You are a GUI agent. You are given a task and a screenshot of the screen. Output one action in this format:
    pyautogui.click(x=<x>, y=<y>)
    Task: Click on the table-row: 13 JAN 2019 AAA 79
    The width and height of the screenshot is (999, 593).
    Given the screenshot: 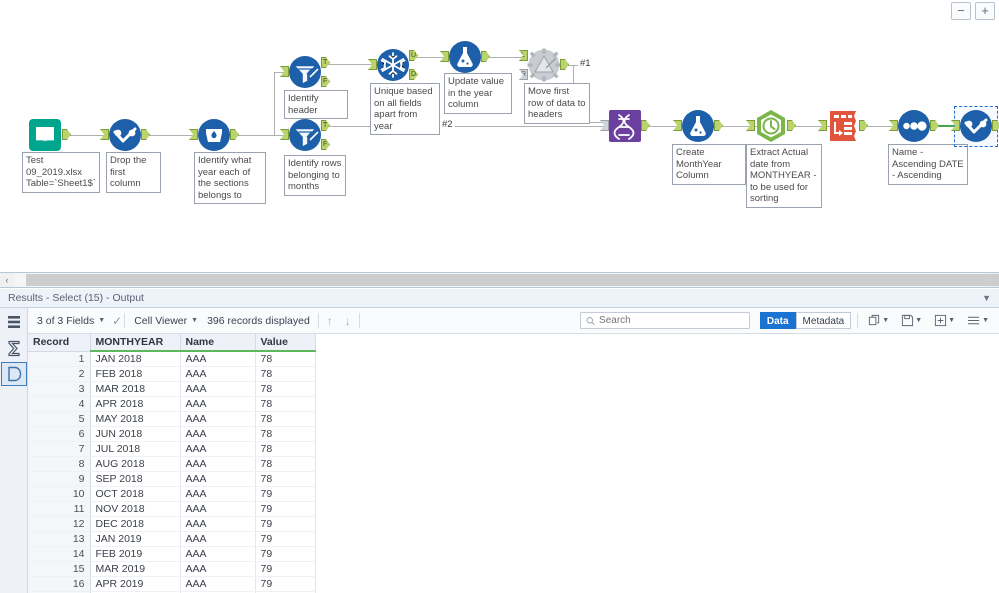 What is the action you would take?
    pyautogui.click(x=172, y=539)
    